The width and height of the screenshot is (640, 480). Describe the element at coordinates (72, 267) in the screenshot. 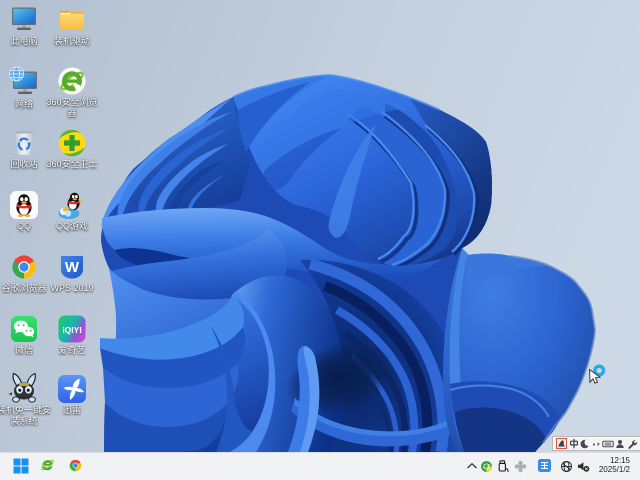

I see `svg-text: W` at that location.